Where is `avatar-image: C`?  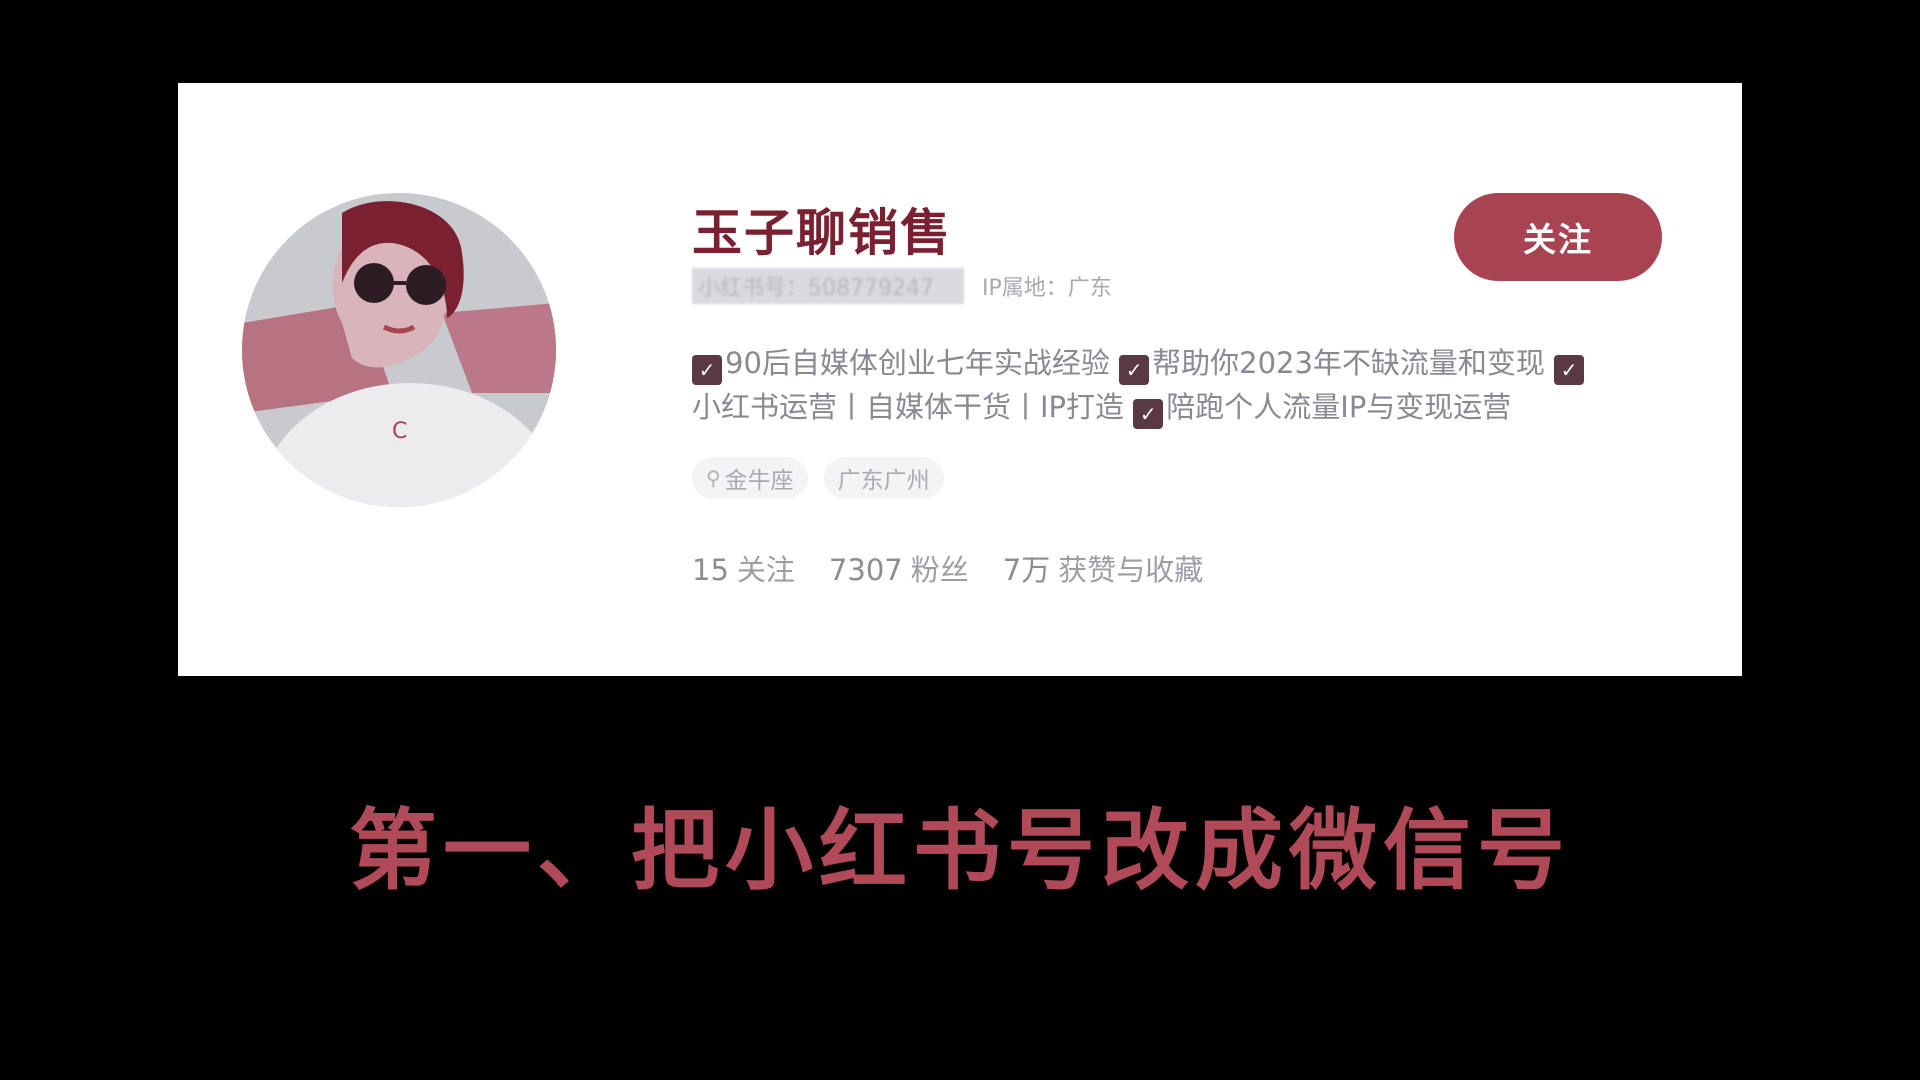 avatar-image: C is located at coordinates (399, 350).